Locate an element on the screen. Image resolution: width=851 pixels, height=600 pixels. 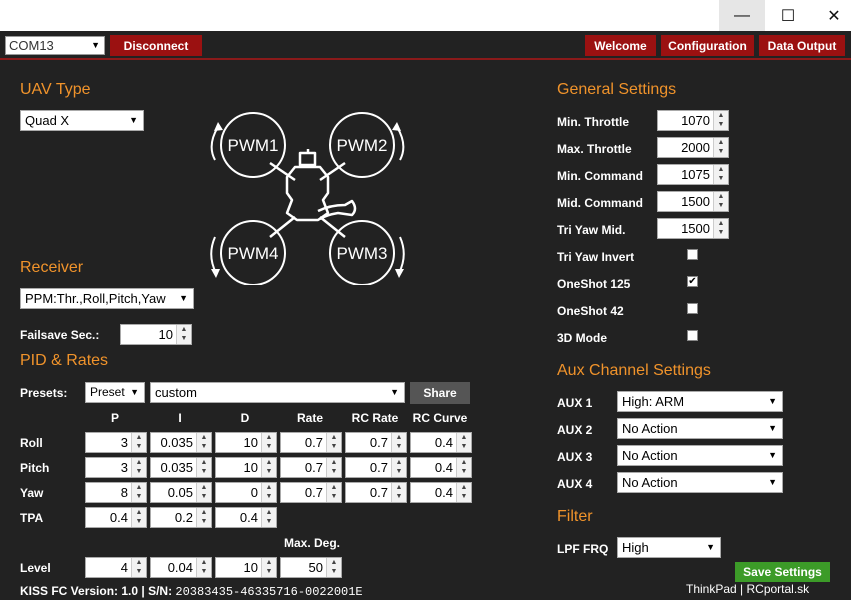
tpa-d-input-value: 0.4 is located at coordinates (248, 517).